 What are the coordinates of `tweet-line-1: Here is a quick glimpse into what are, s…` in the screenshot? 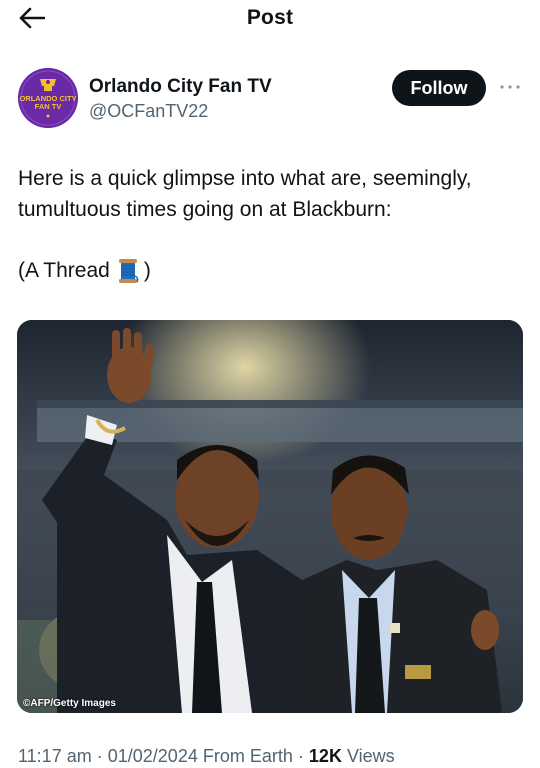 It's located at (245, 178).